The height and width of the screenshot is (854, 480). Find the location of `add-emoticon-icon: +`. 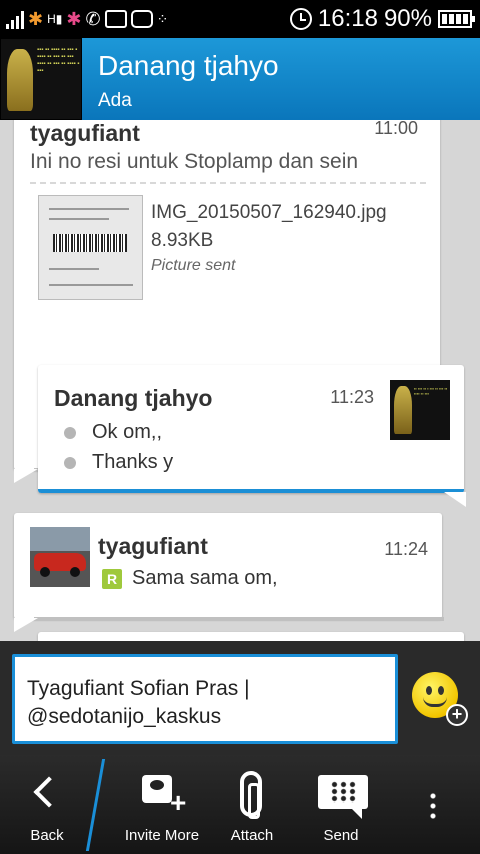

add-emoticon-icon: + is located at coordinates (457, 715).